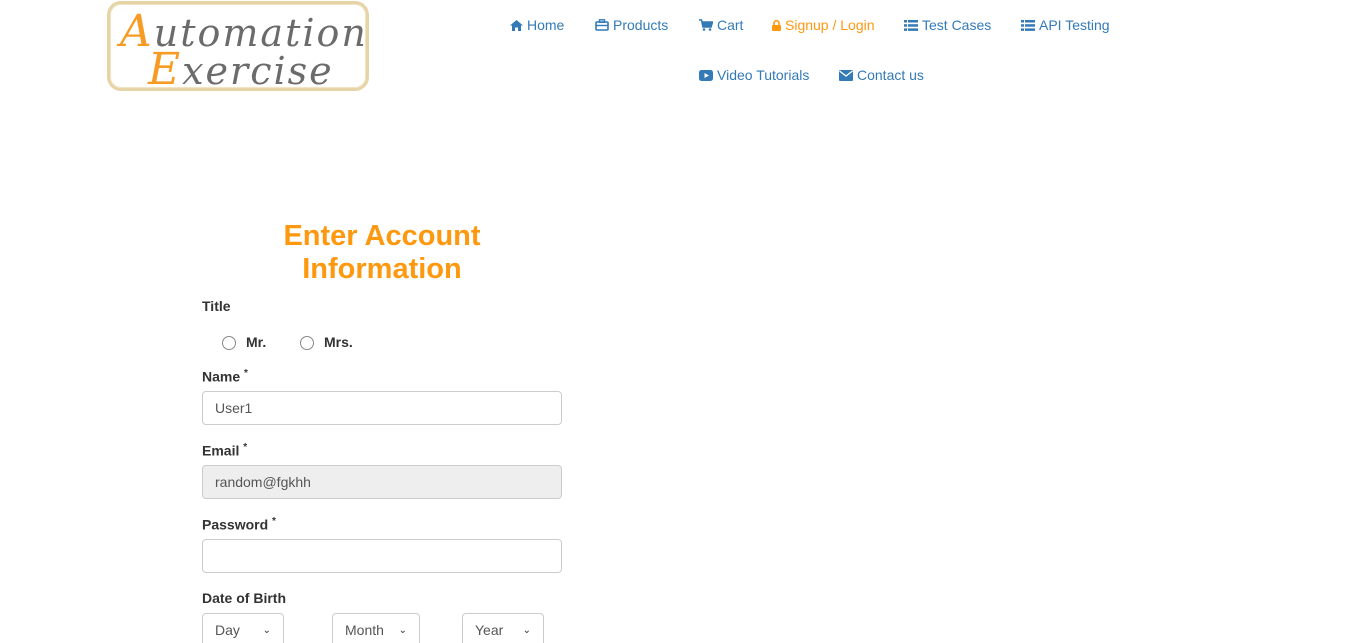  What do you see at coordinates (706, 25) in the screenshot?
I see `cart-icon` at bounding box center [706, 25].